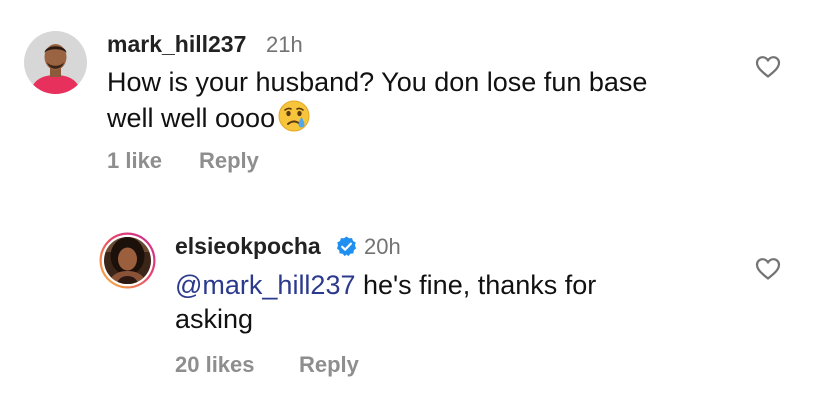  Describe the element at coordinates (265, 285) in the screenshot. I see `mention-link: @mark_hill237` at that location.